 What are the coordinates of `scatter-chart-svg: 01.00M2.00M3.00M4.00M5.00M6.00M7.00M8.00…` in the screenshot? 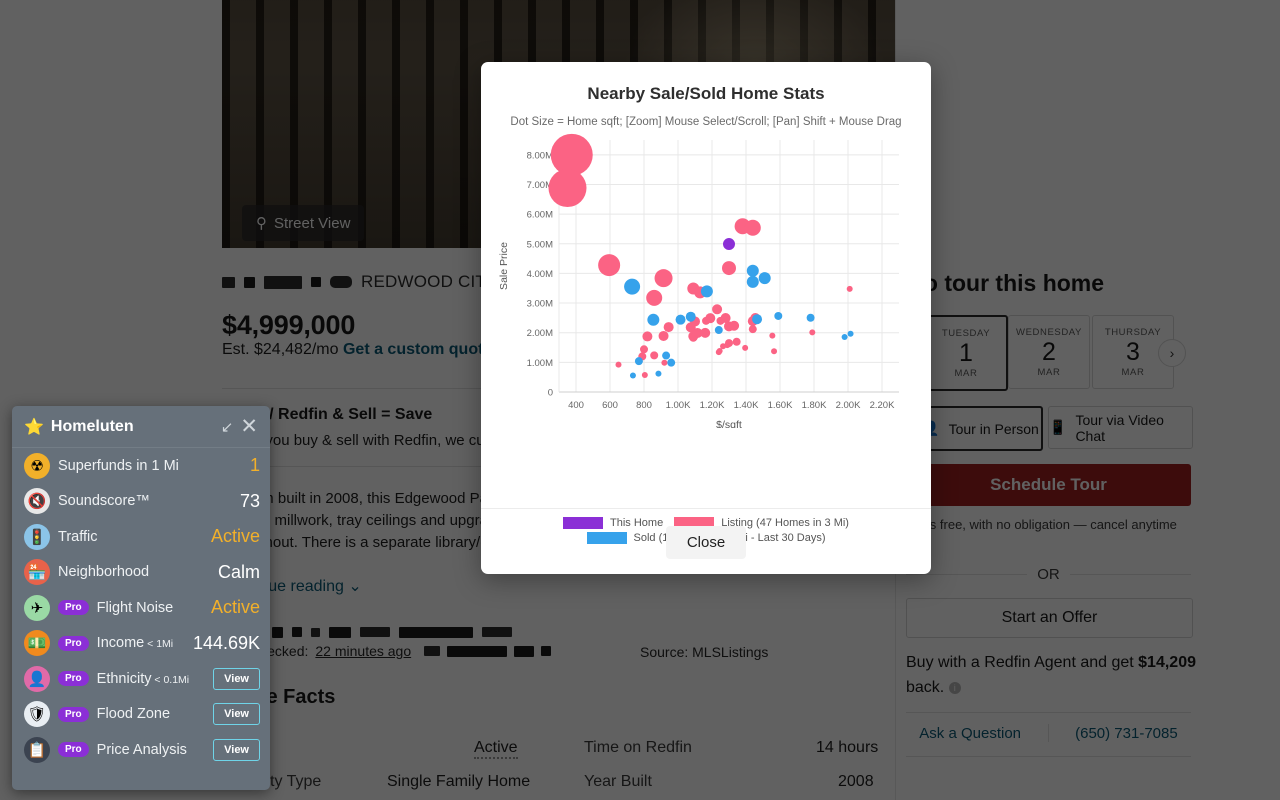 It's located at (706, 278).